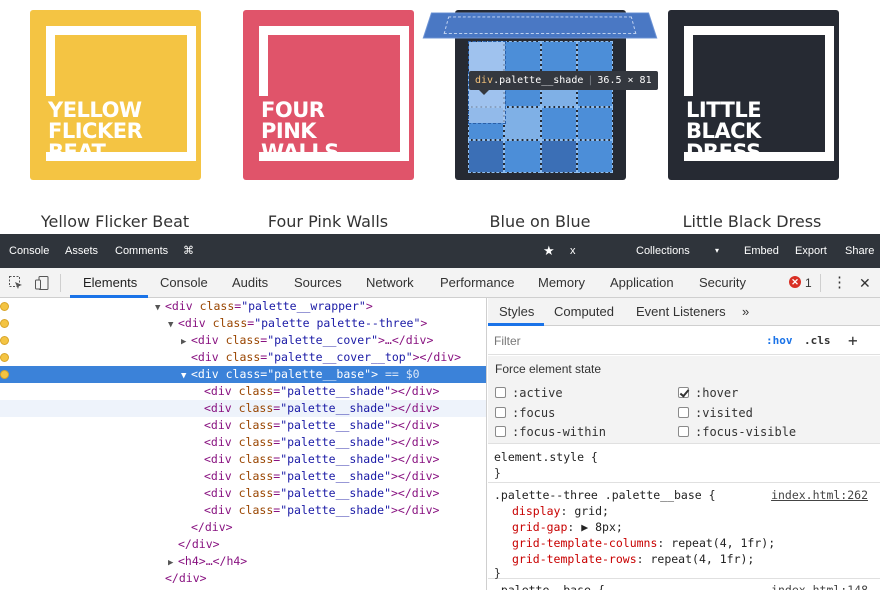  I want to click on css-declaration: display: grid;, so click(560, 511).